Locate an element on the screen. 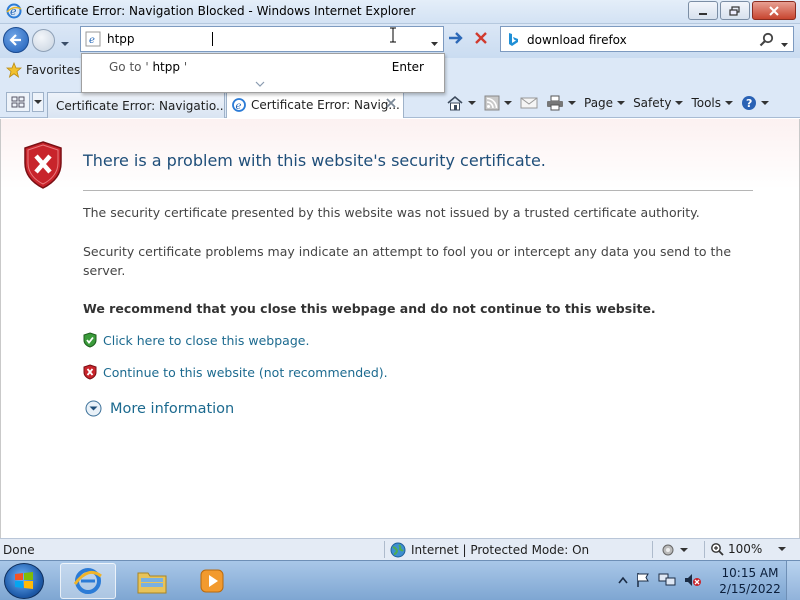  goto-prefix: Go to ' is located at coordinates (129, 67).